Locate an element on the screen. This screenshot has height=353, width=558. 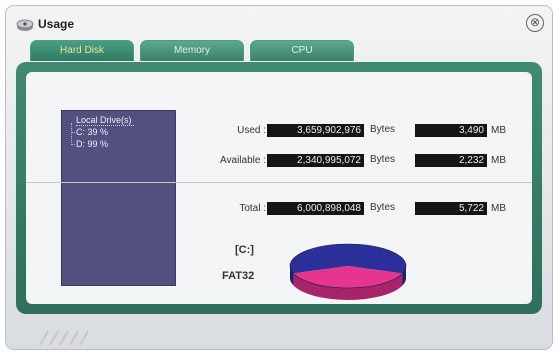
available-mb-value: 2,232 is located at coordinates (451, 160).